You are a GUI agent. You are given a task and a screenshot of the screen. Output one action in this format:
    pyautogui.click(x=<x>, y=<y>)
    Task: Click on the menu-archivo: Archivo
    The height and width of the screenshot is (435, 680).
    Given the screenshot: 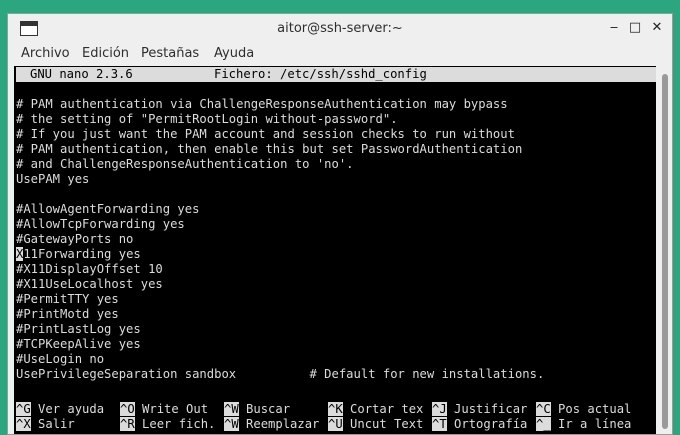 What is the action you would take?
    pyautogui.click(x=45, y=53)
    